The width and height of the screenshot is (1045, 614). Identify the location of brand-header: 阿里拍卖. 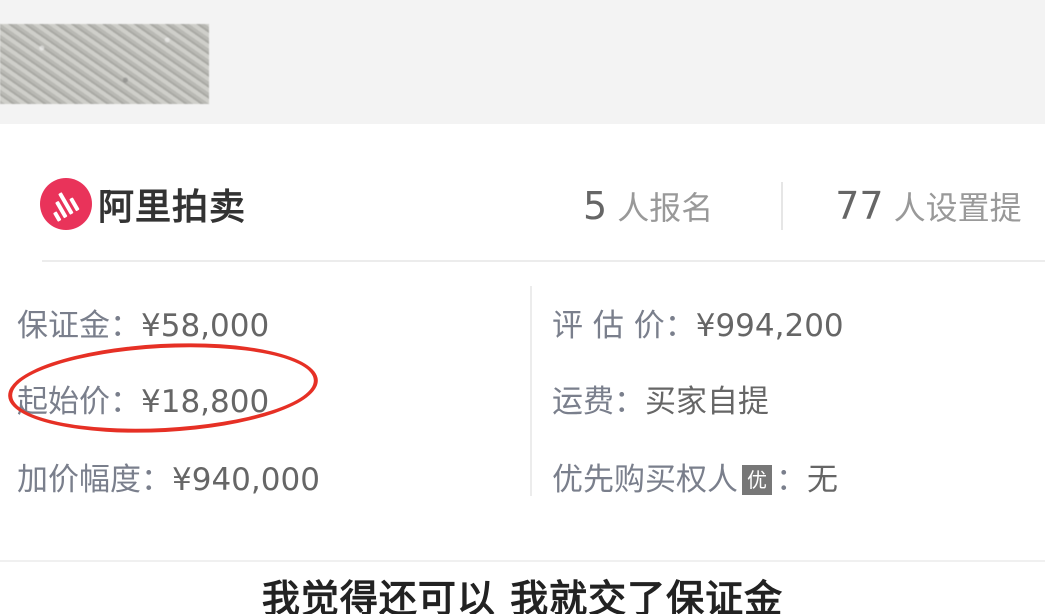
(143, 204).